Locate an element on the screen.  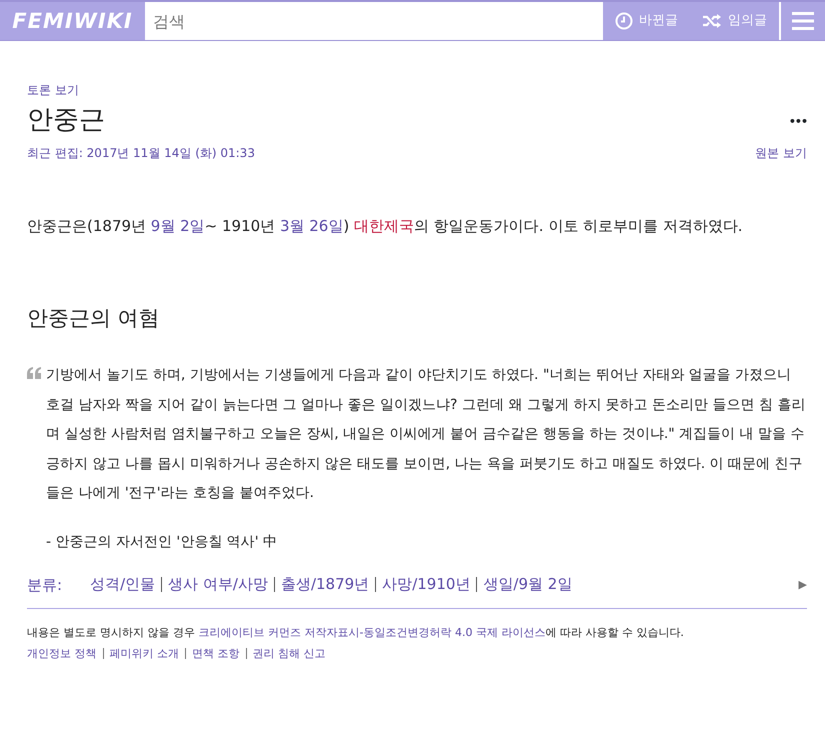
quote-icon is located at coordinates (34, 373).